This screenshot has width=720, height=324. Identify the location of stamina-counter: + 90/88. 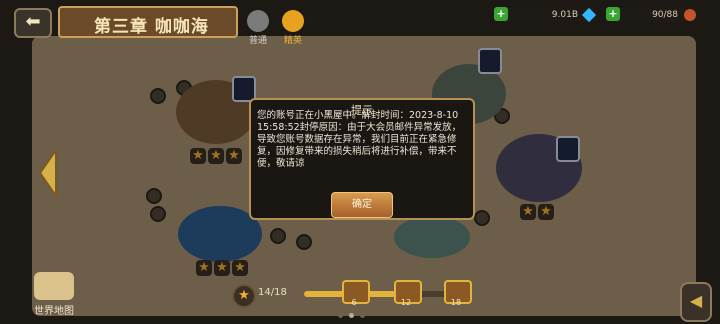
(652, 14).